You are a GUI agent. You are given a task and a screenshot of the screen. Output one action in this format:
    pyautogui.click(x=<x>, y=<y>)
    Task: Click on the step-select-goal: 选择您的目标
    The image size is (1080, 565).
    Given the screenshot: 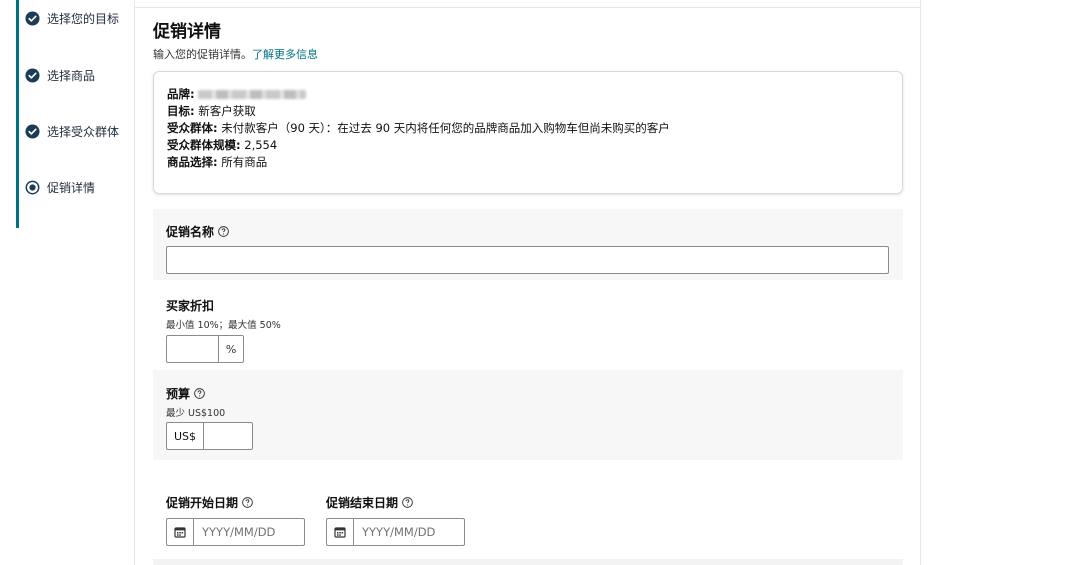 What is the action you would take?
    pyautogui.click(x=72, y=18)
    